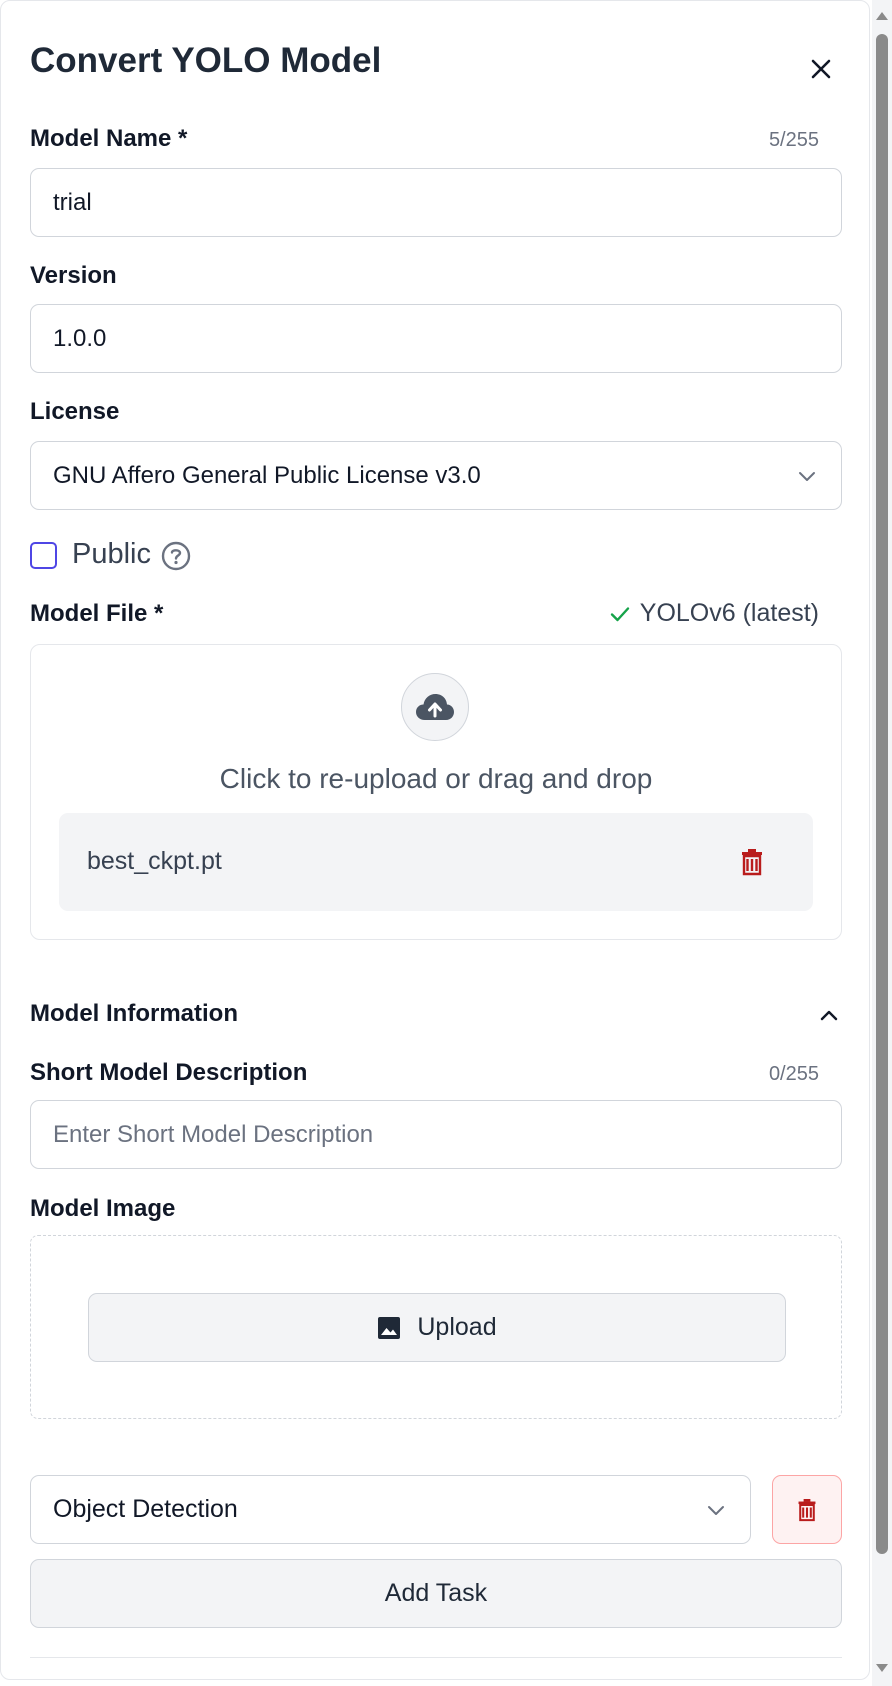 The image size is (892, 1686). I want to click on uploaded-file-row: best_ckpt.pt, so click(436, 862).